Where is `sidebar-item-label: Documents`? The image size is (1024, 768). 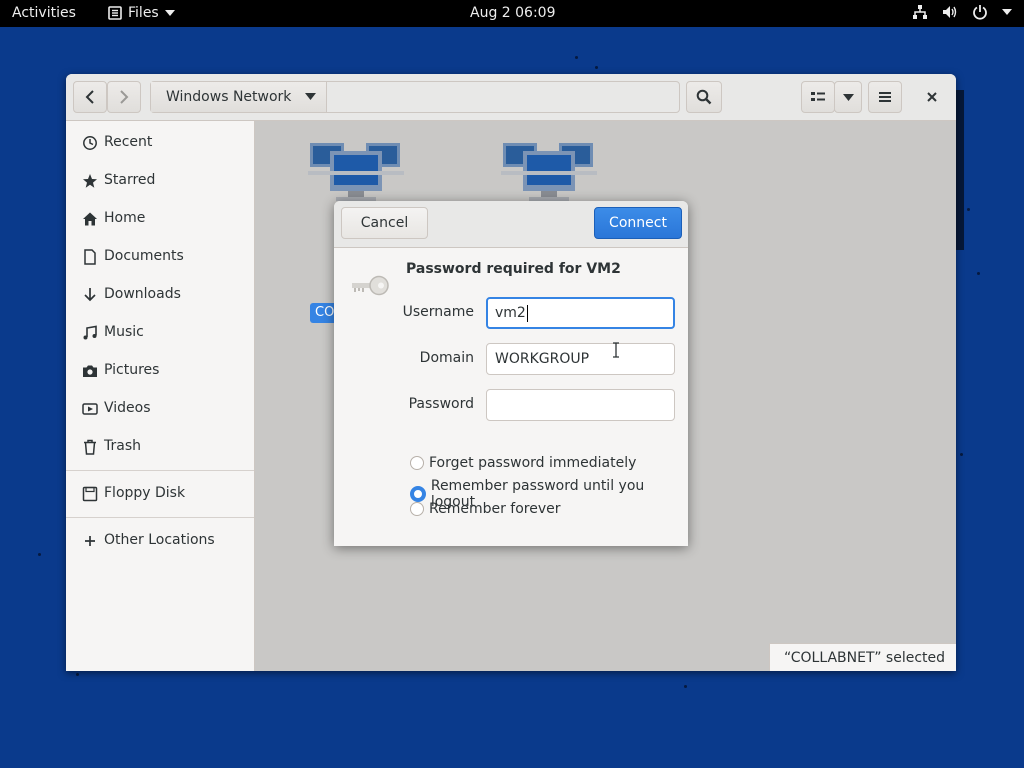
sidebar-item-label: Documents is located at coordinates (144, 256).